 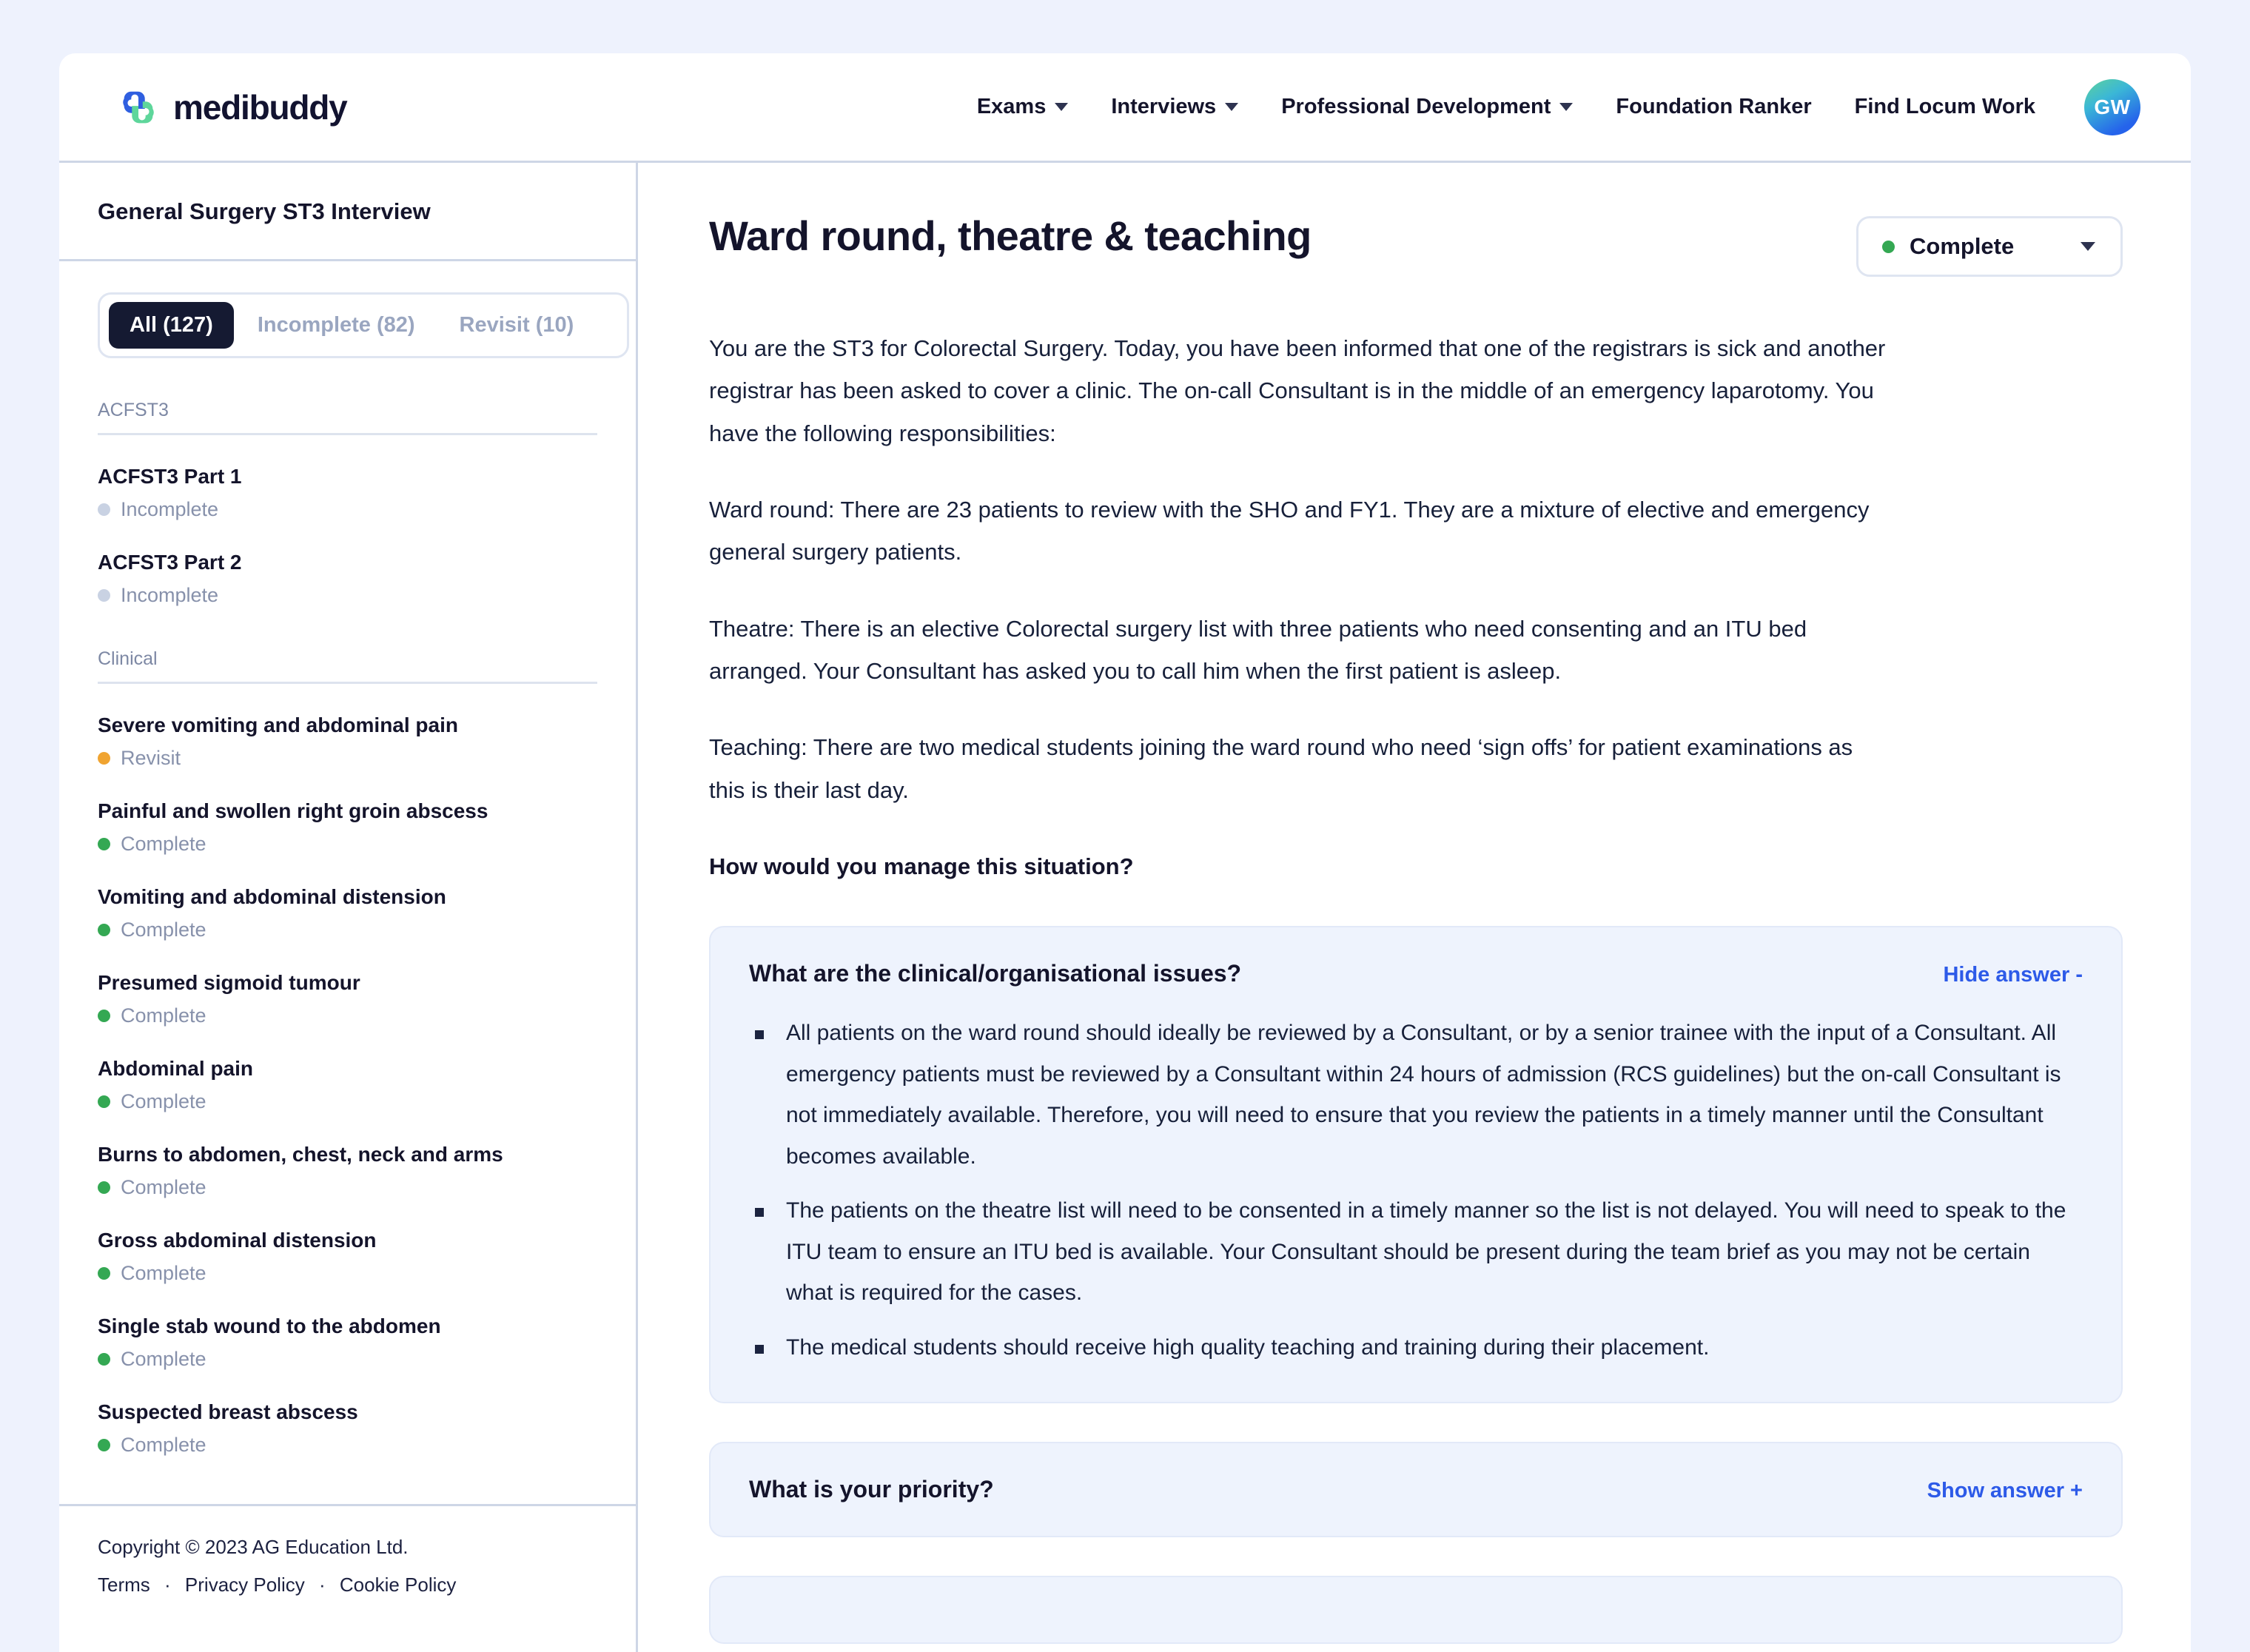 What do you see at coordinates (301, 1154) in the screenshot?
I see `case-title: Burns to abdomen, chest, neck and arms` at bounding box center [301, 1154].